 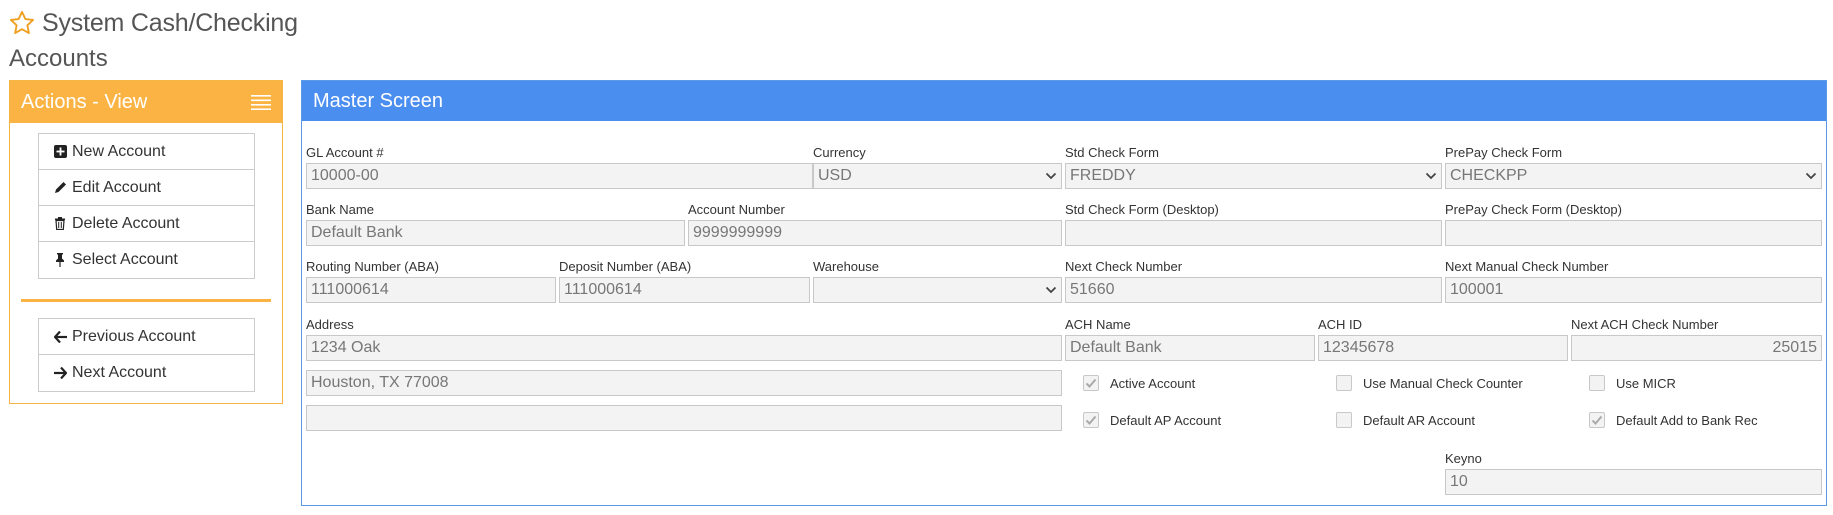 I want to click on std-check-form-select: FREDDY, so click(x=1253, y=176).